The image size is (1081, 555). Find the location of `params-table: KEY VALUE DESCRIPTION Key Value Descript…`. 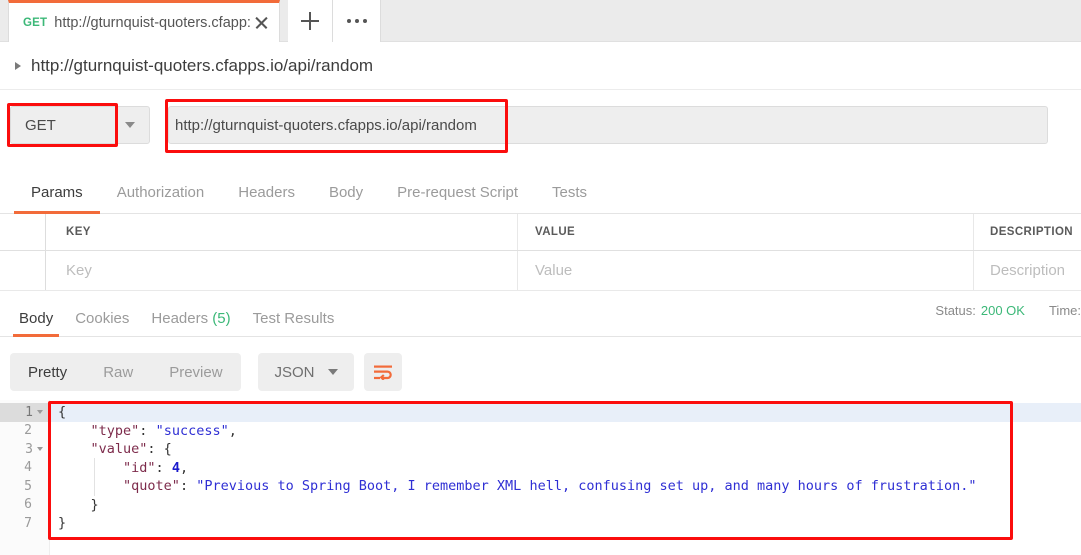

params-table: KEY VALUE DESCRIPTION Key Value Descript… is located at coordinates (540, 252).